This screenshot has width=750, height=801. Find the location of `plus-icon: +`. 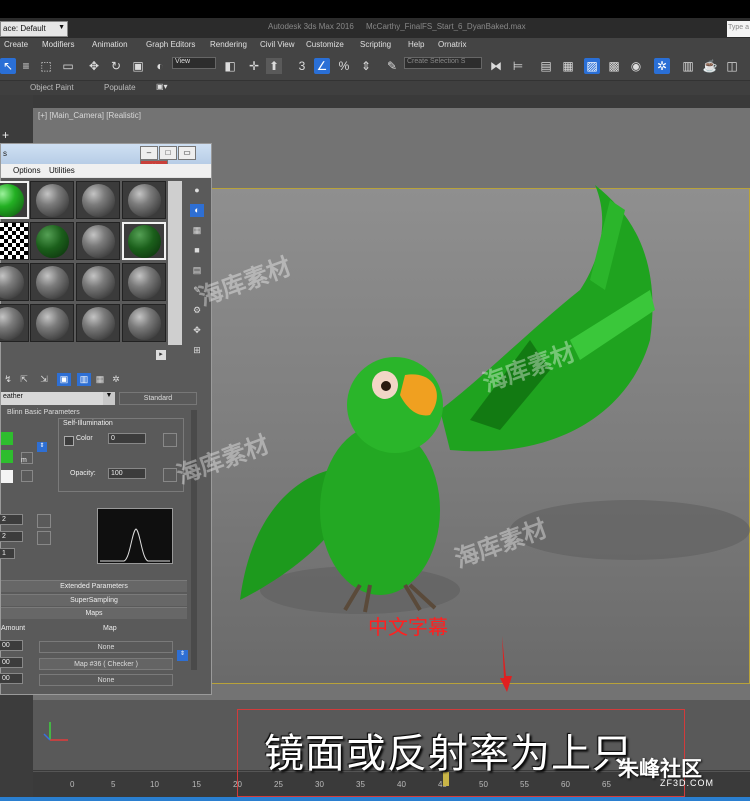

plus-icon: + is located at coordinates (5, 135).